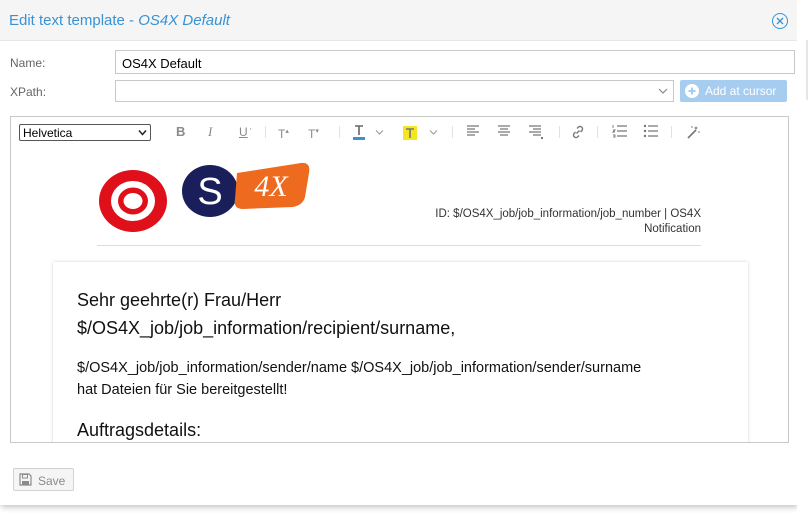  I want to click on align-center-icon, so click(504, 133).